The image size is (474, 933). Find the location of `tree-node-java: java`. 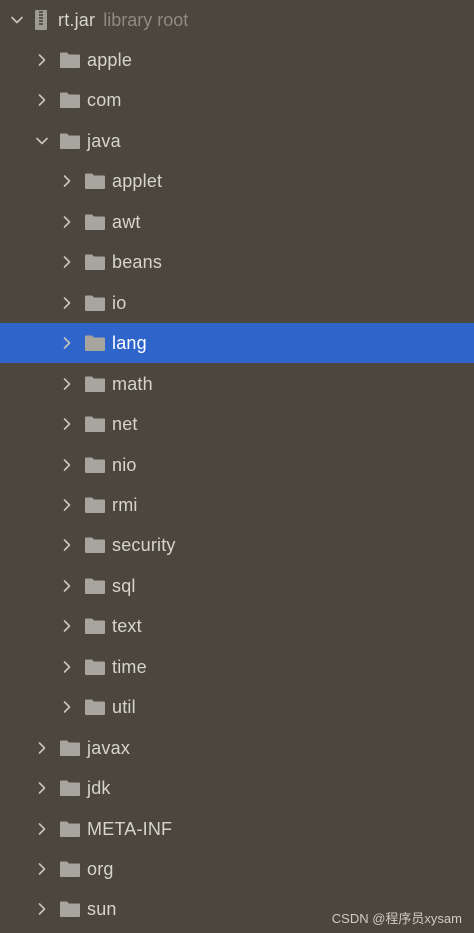

tree-node-java: java is located at coordinates (237, 141).